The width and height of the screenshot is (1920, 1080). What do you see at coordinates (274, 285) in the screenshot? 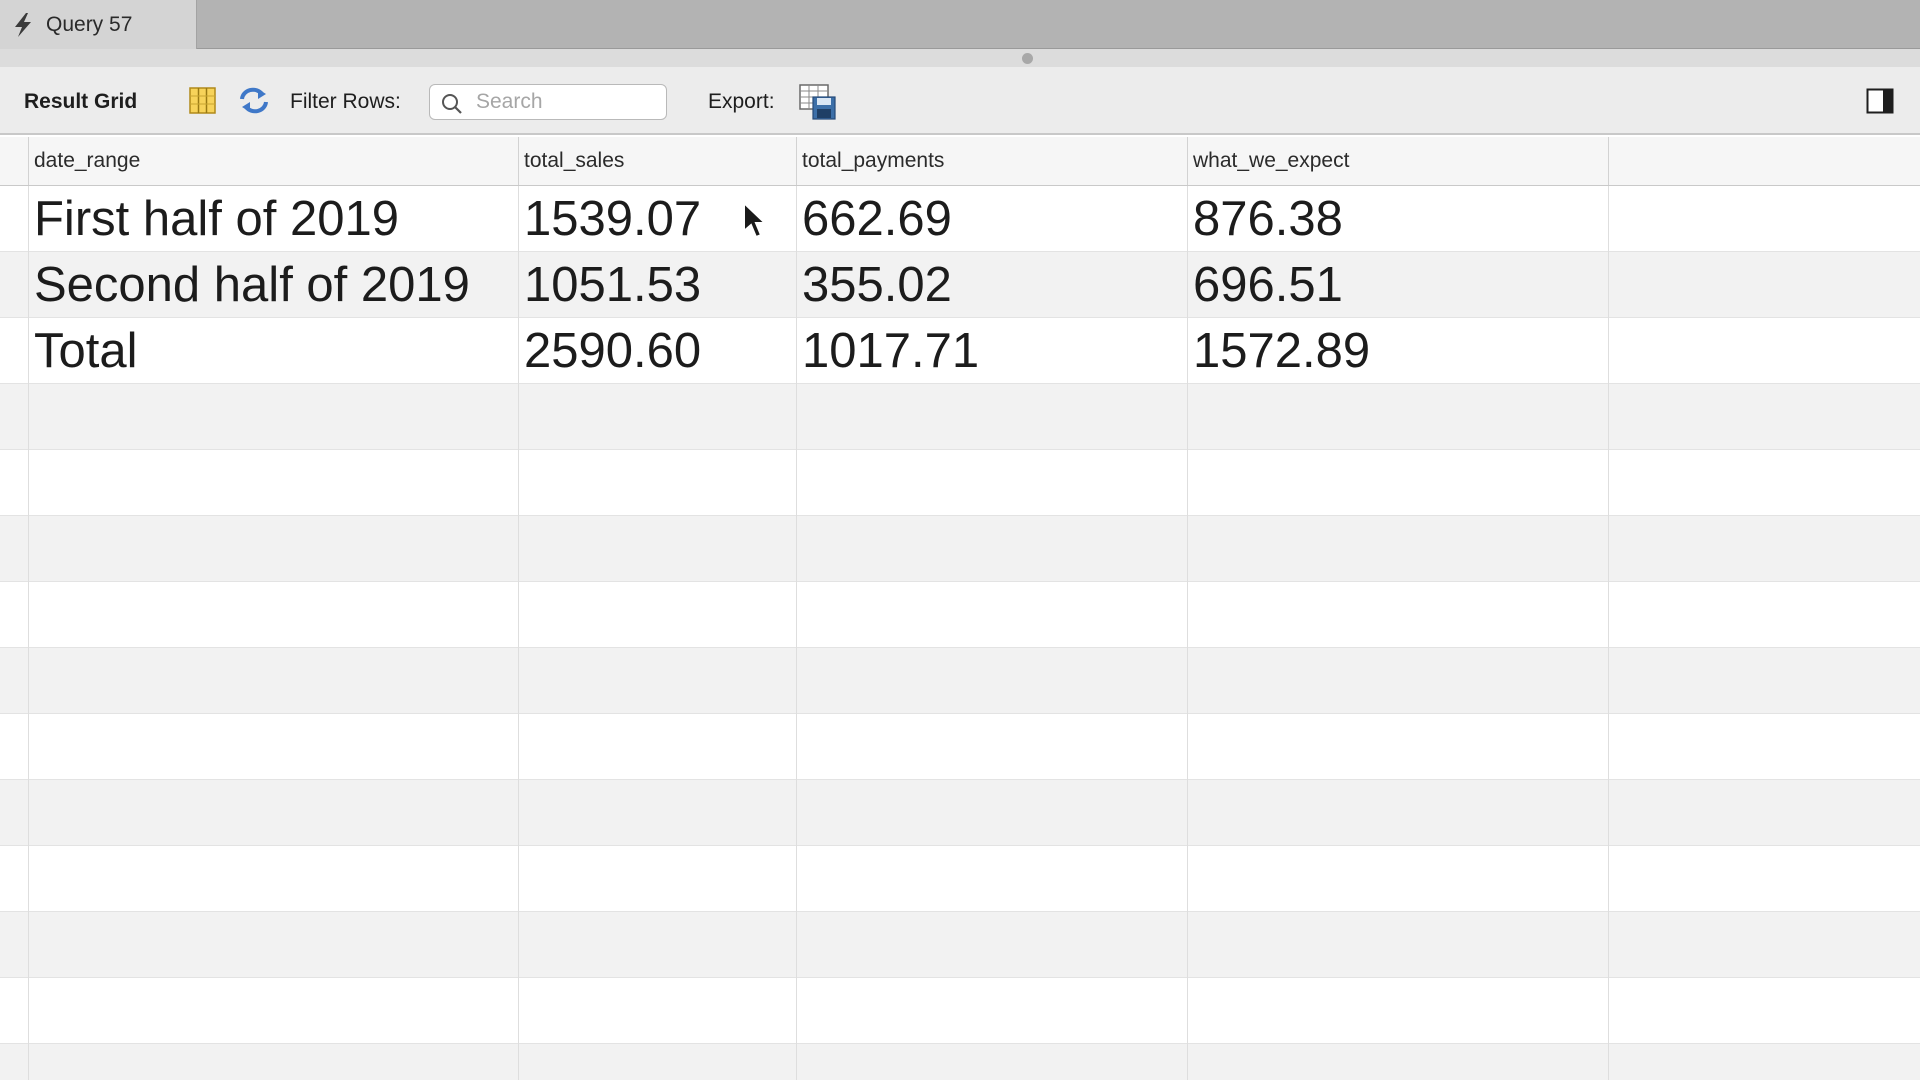
I see `table-cell: Second half of 2019` at bounding box center [274, 285].